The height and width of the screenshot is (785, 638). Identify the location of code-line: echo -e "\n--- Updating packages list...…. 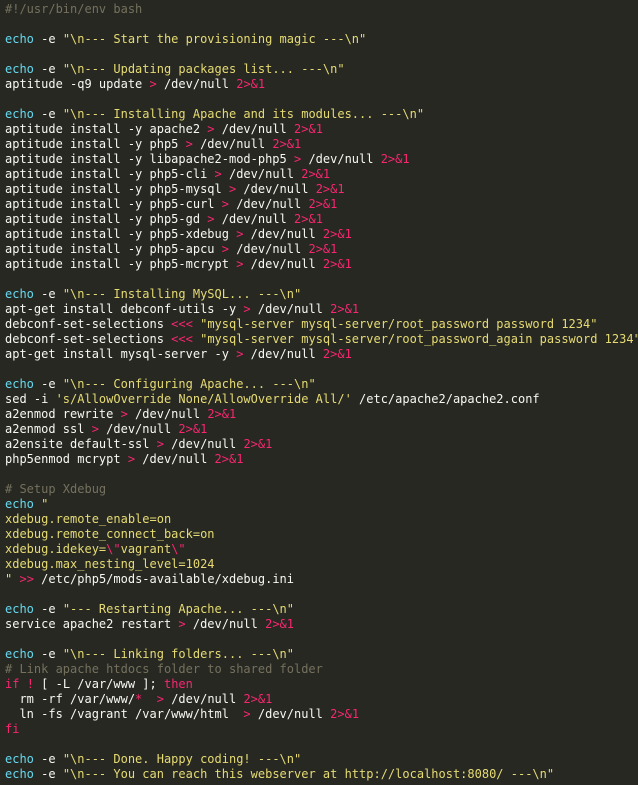
(321, 69).